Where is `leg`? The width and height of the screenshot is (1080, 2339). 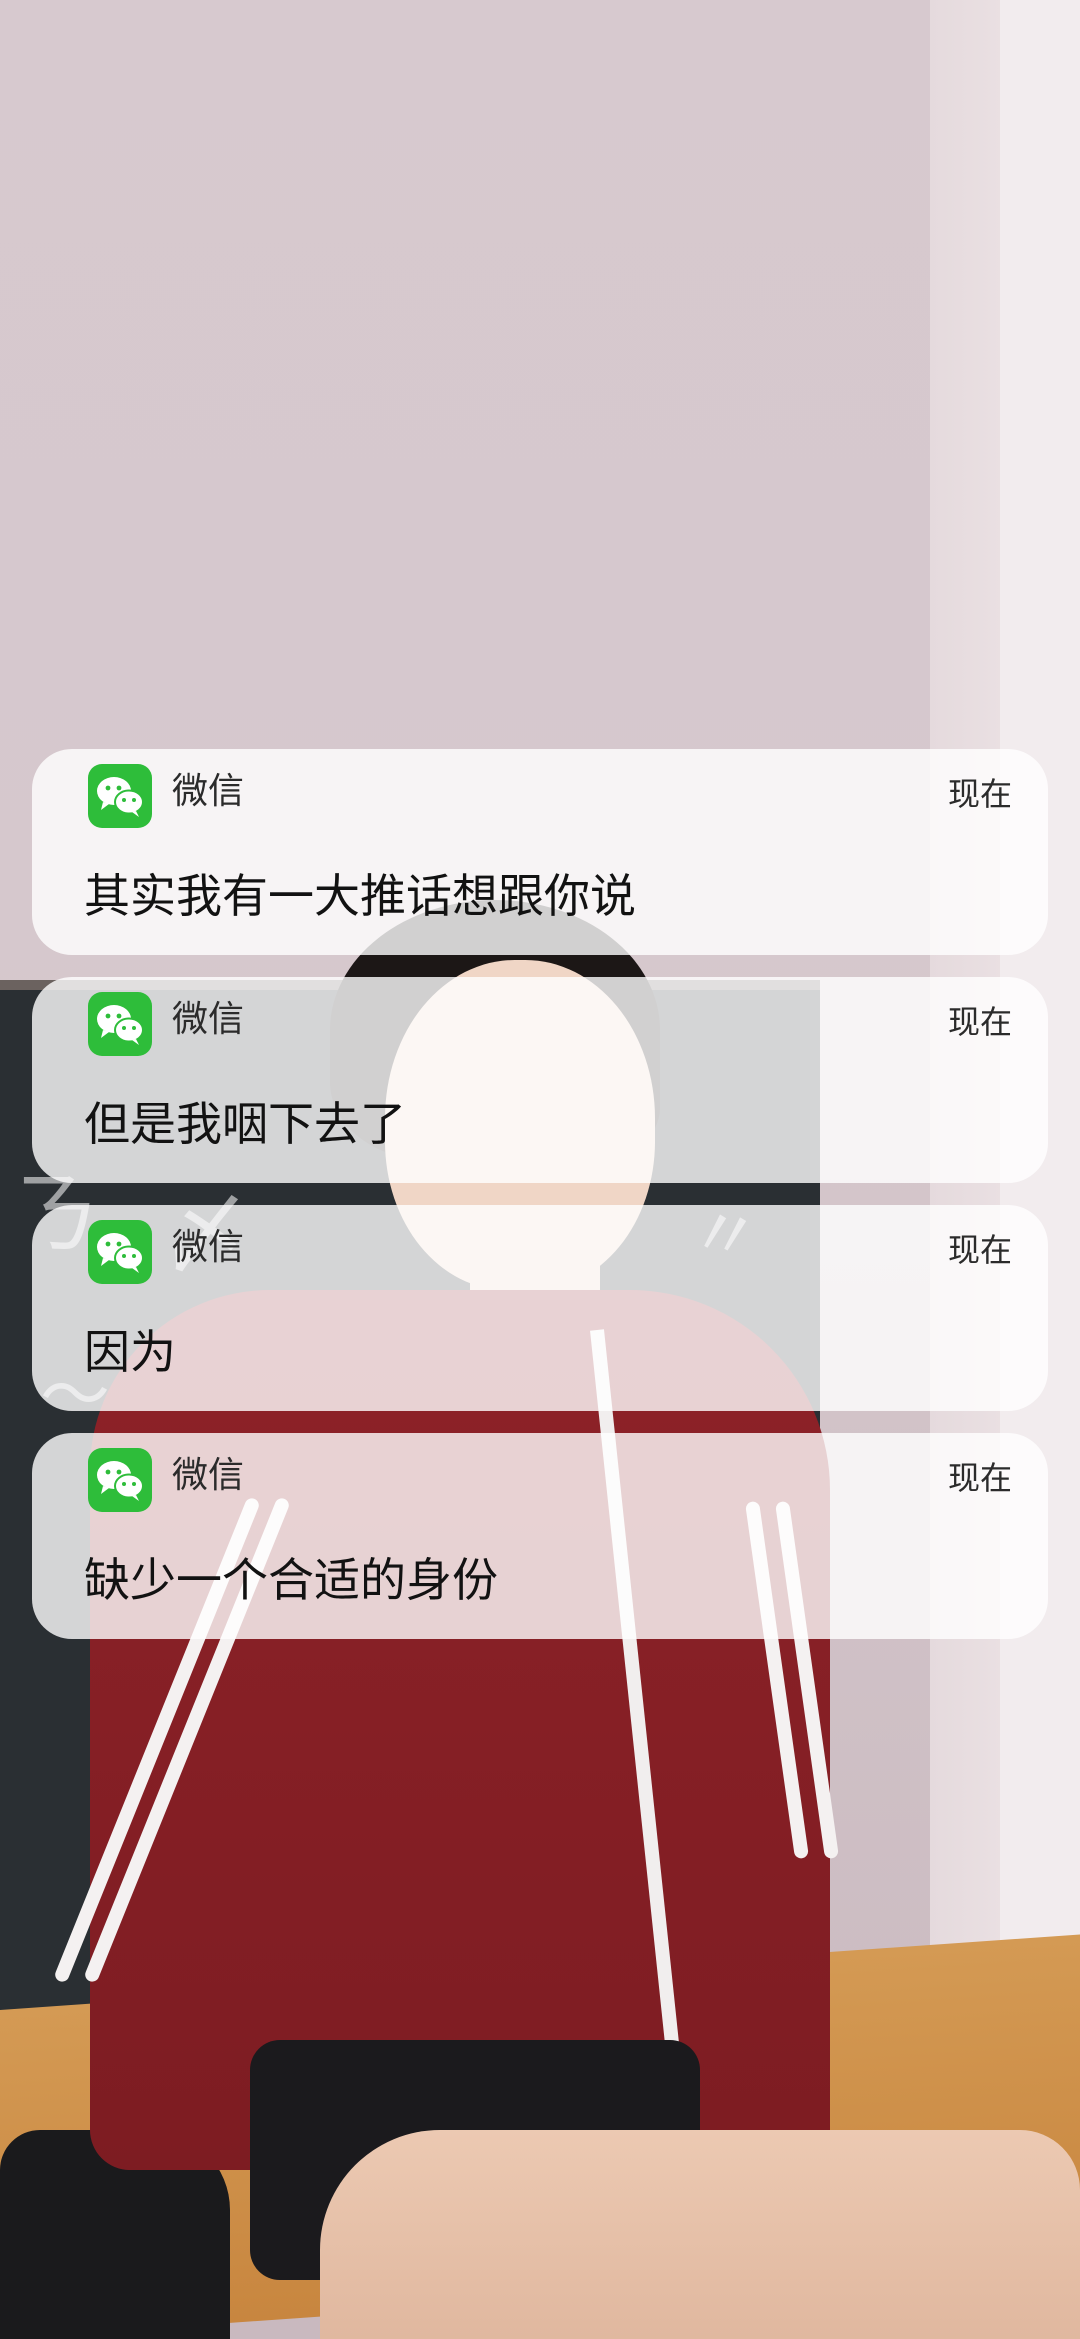
leg is located at coordinates (700, 2234).